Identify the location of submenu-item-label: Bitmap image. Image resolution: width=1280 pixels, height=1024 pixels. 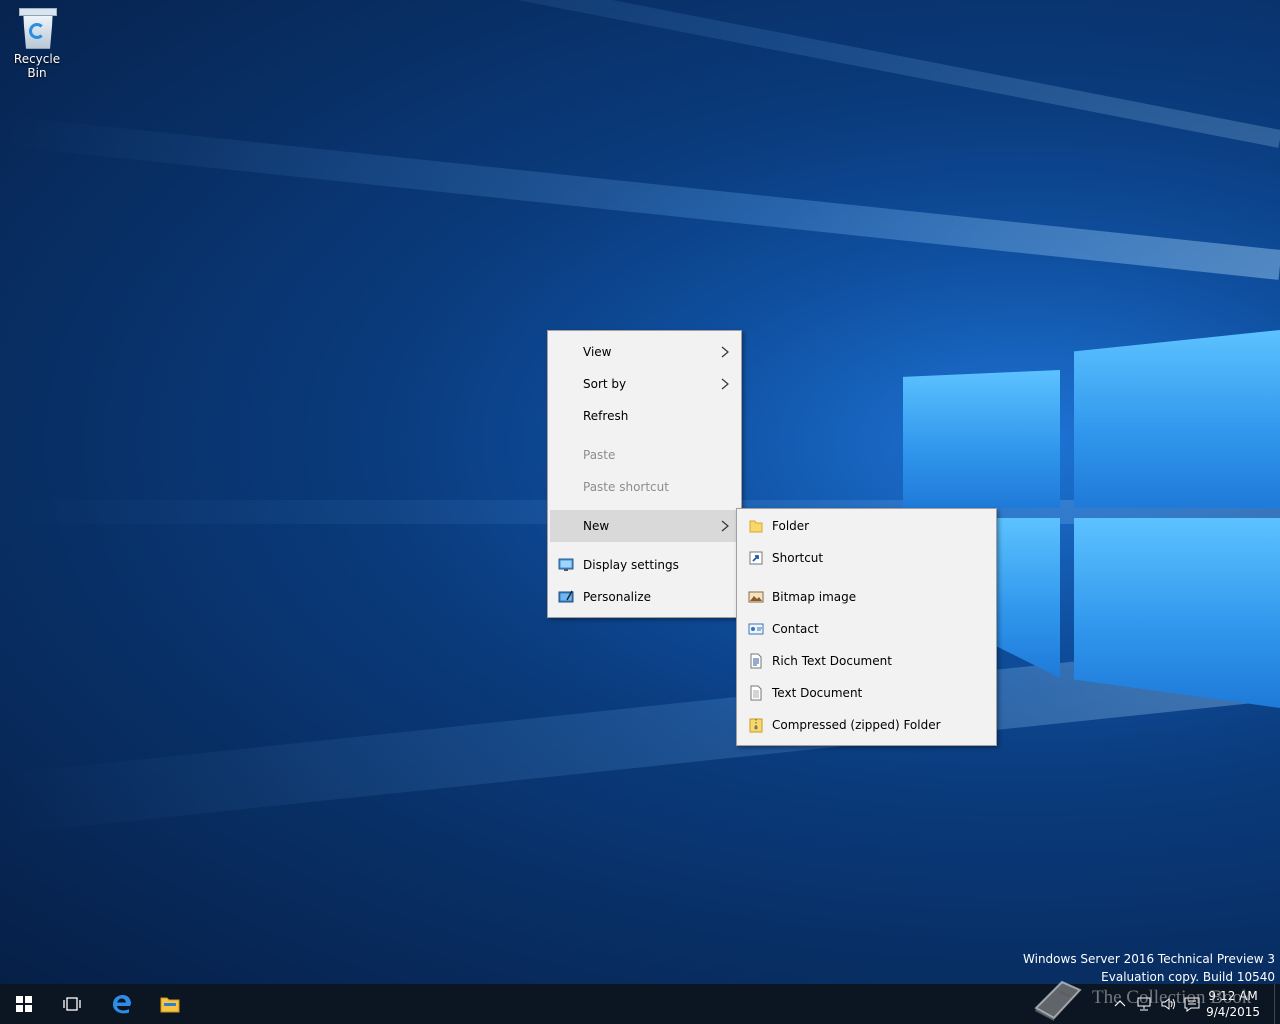
(814, 597).